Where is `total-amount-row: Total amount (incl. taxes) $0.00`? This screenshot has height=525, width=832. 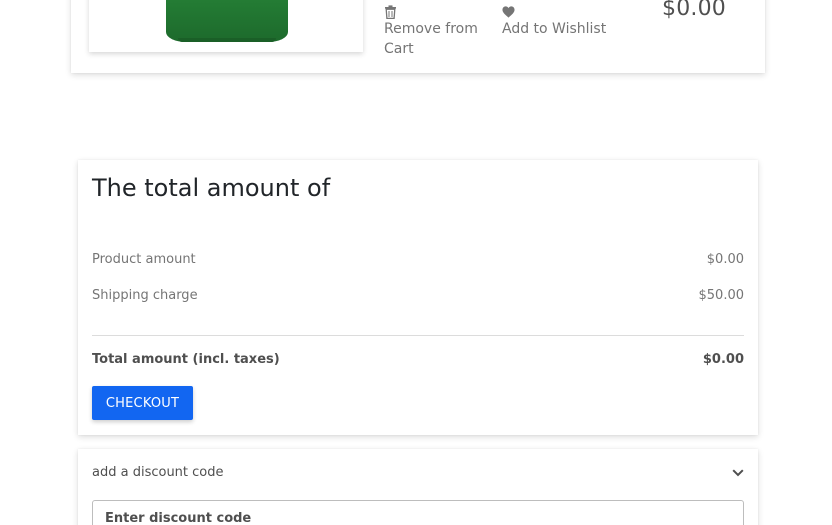
total-amount-row: Total amount (incl. taxes) $0.00 is located at coordinates (418, 359).